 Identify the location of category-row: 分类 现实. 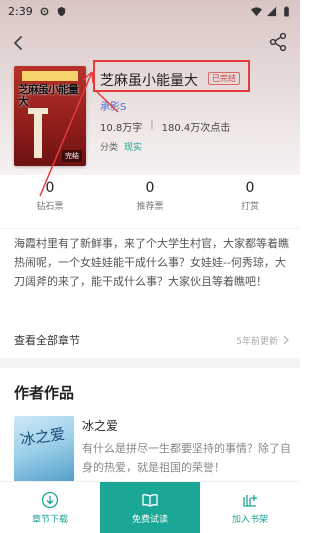
(121, 146).